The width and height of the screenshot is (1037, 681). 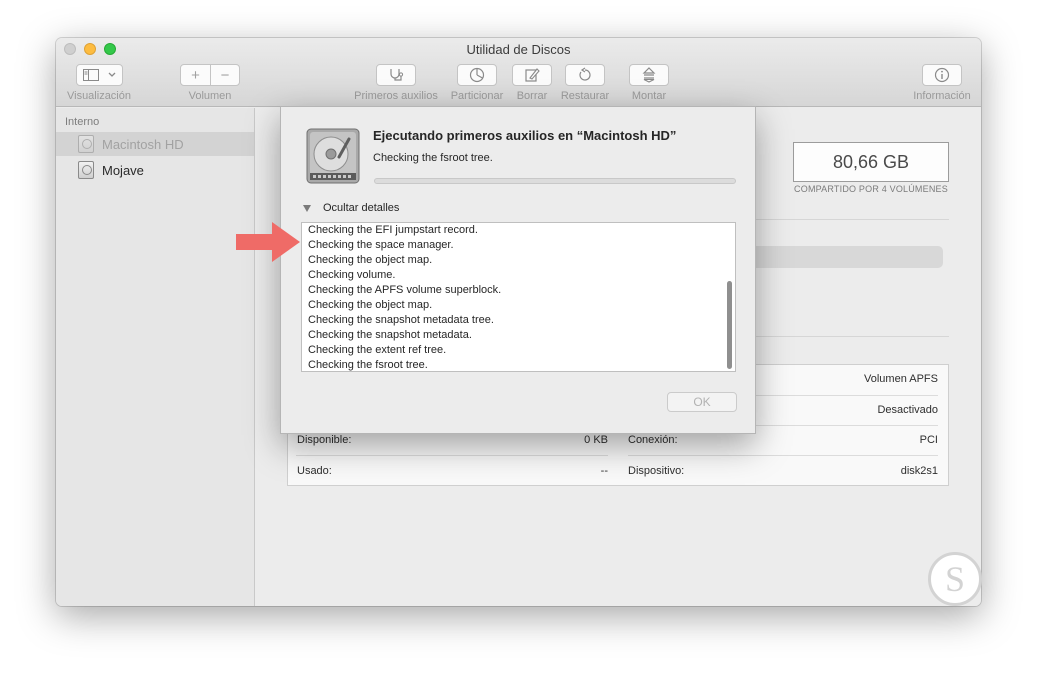 What do you see at coordinates (942, 96) in the screenshot?
I see `info-label: Información` at bounding box center [942, 96].